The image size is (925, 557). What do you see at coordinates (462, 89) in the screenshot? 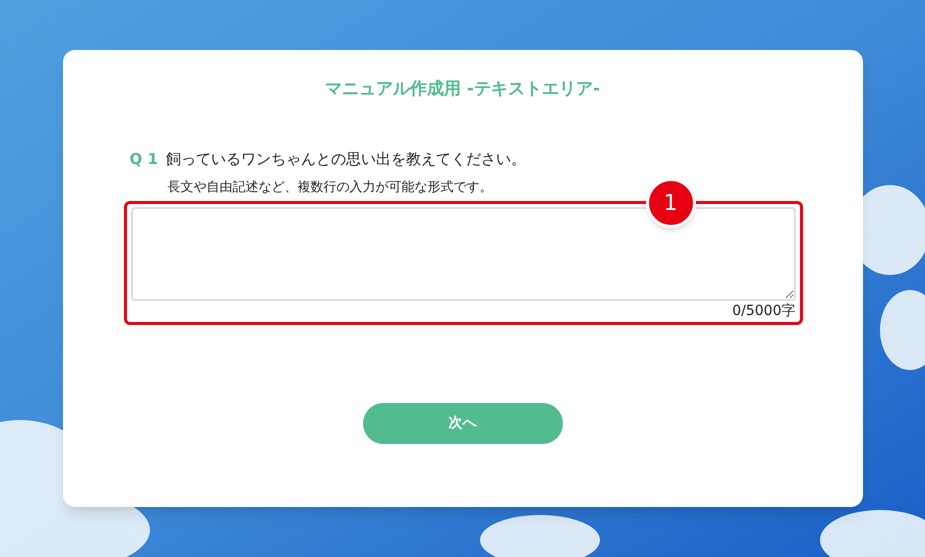
I see `form-title: マニュアル作成用 -テキストエリア-` at bounding box center [462, 89].